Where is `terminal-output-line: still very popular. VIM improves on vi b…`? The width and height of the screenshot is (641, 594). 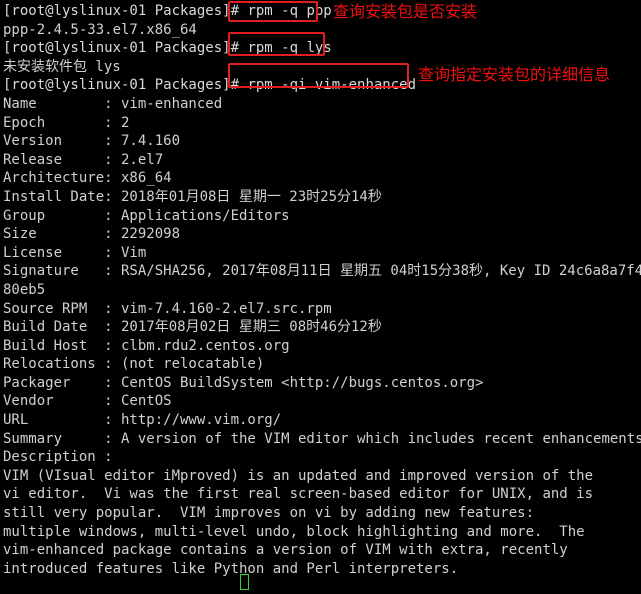
terminal-output-line: still very popular. VIM improves on vi b… is located at coordinates (322, 513).